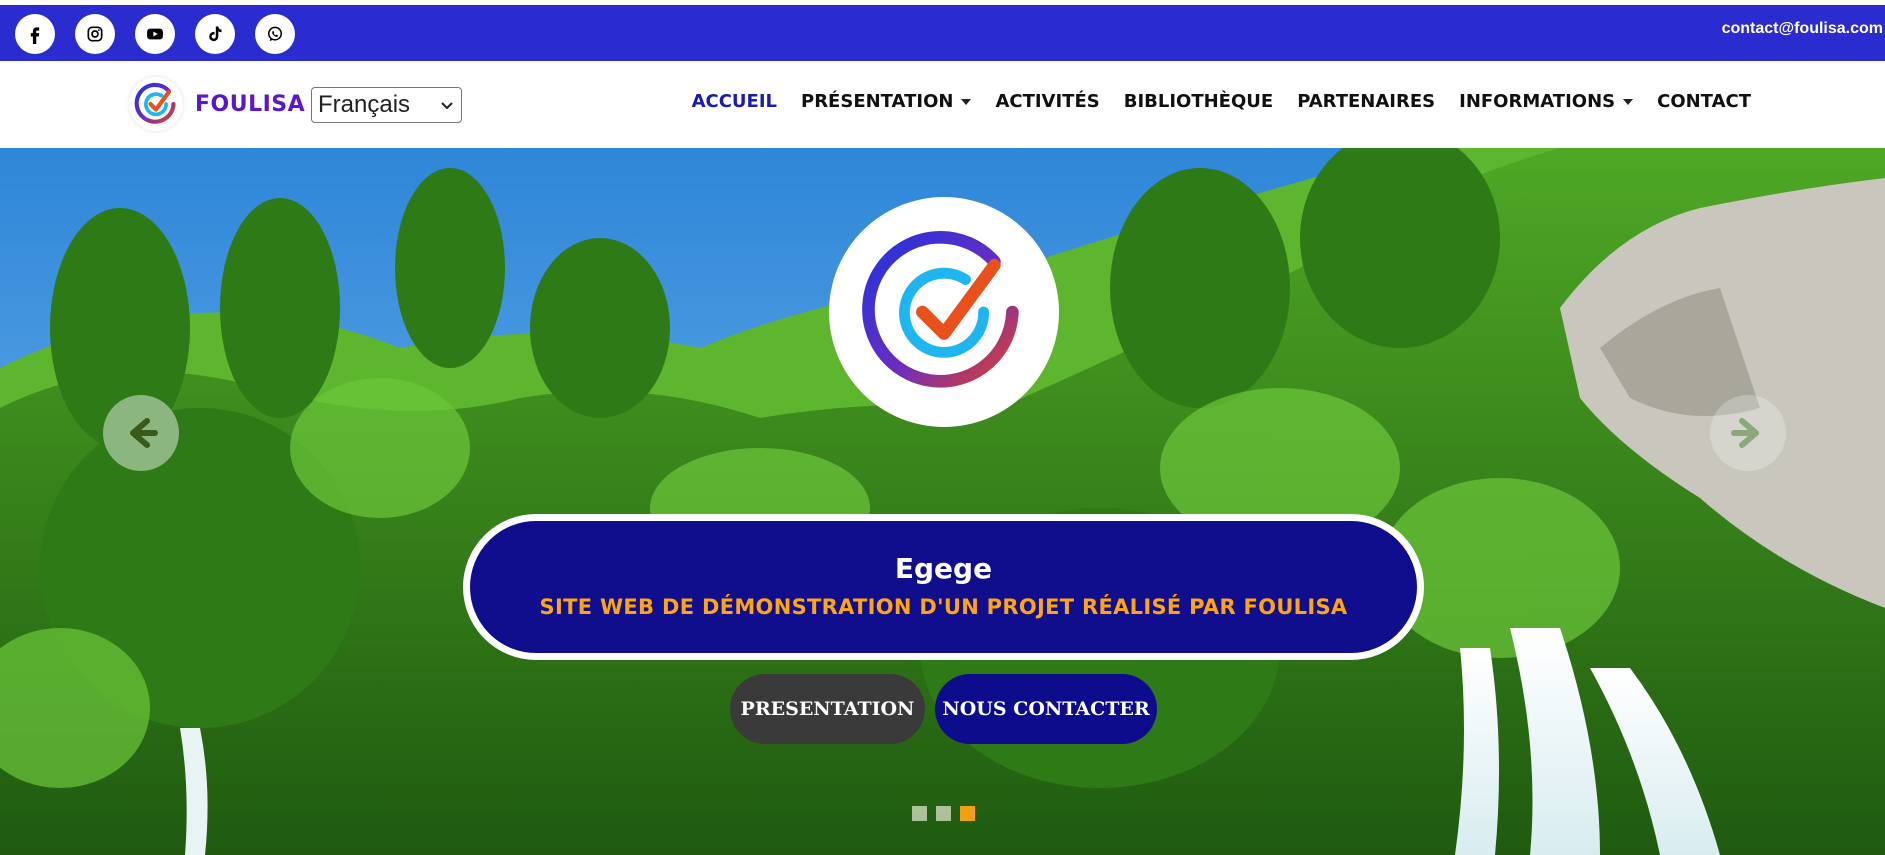 Image resolution: width=1885 pixels, height=855 pixels. I want to click on nav-item-bibliotheque: BIBLIOTHÈQUE, so click(1198, 101).